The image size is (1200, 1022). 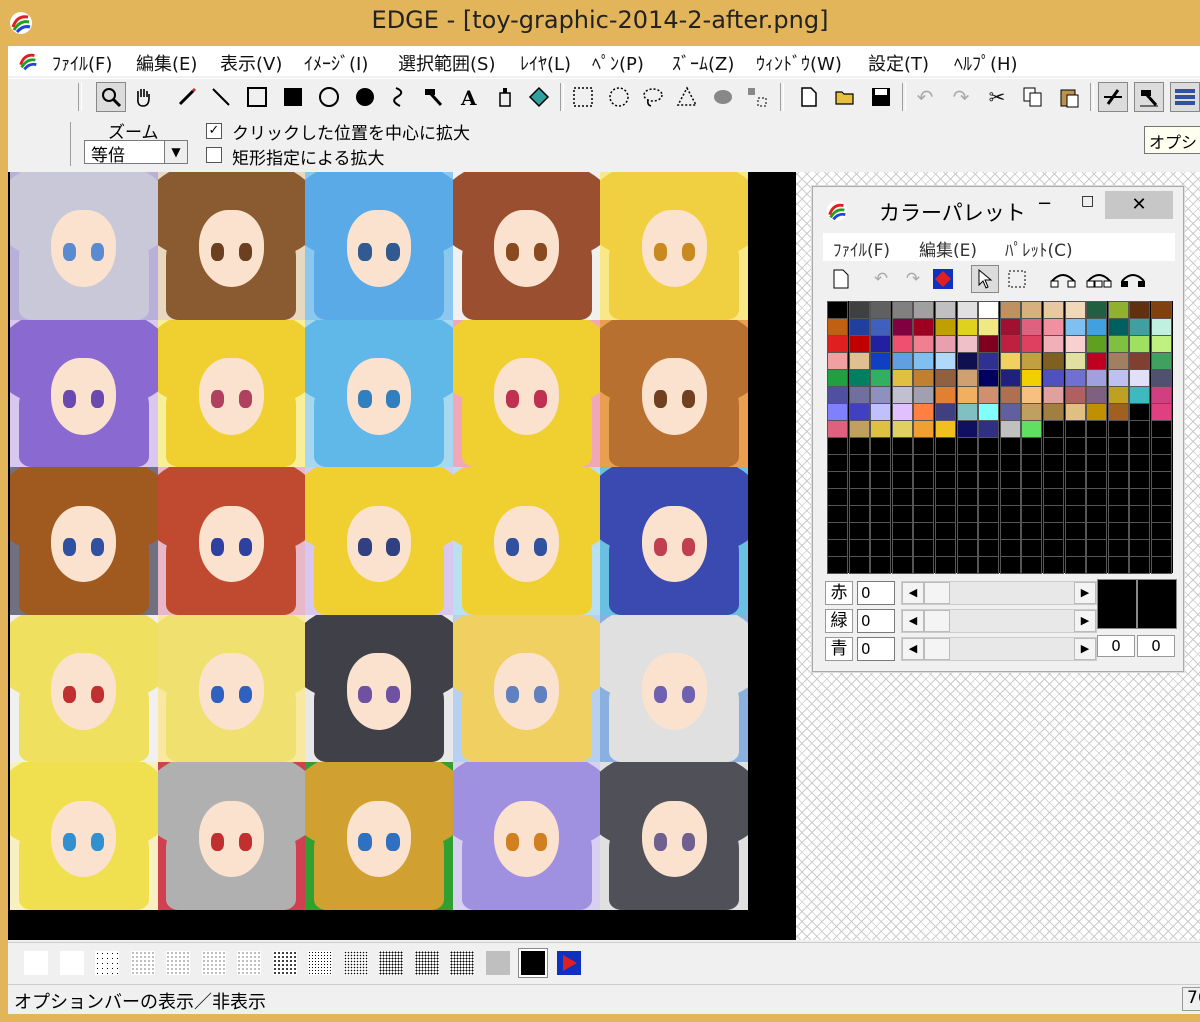 What do you see at coordinates (1113, 97) in the screenshot?
I see `tool-a-icon` at bounding box center [1113, 97].